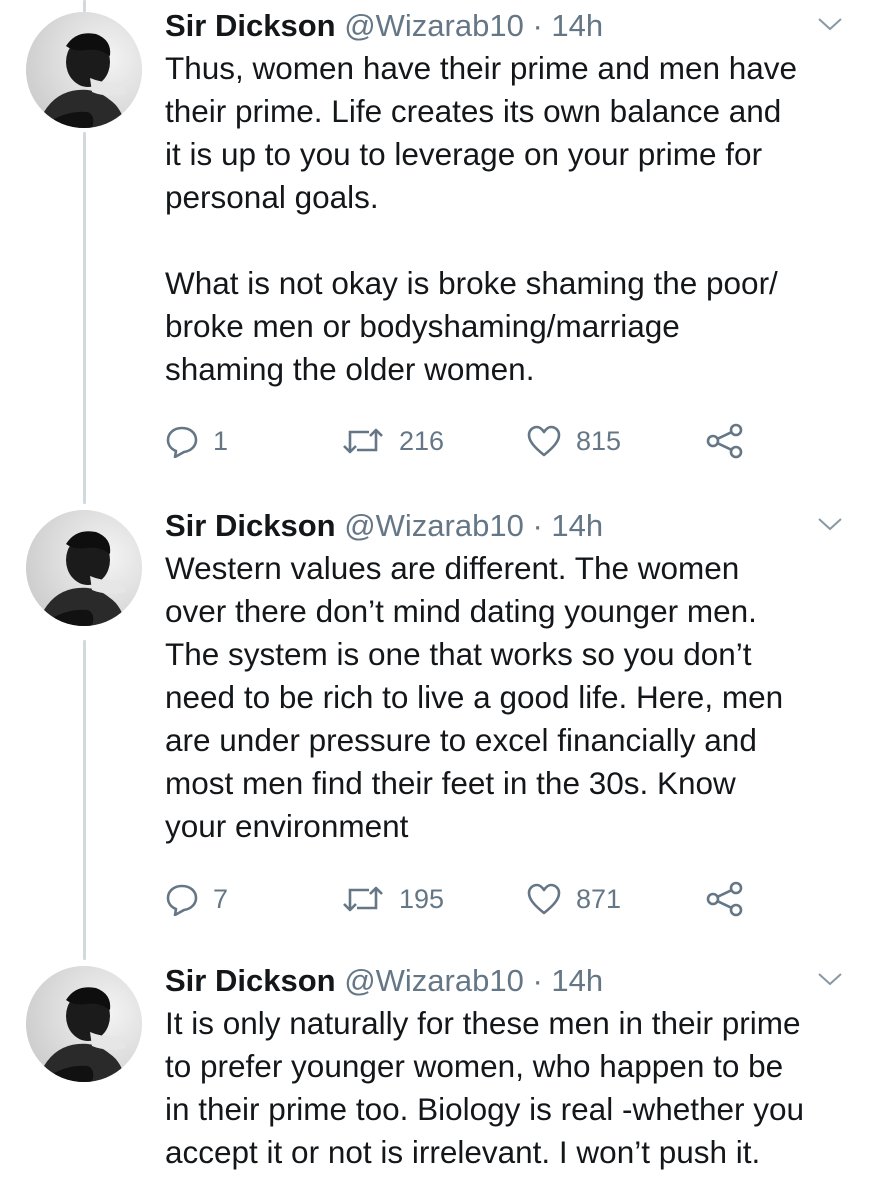 The image size is (873, 1200). Describe the element at coordinates (392, 899) in the screenshot. I see `retweet-button: 195` at that location.